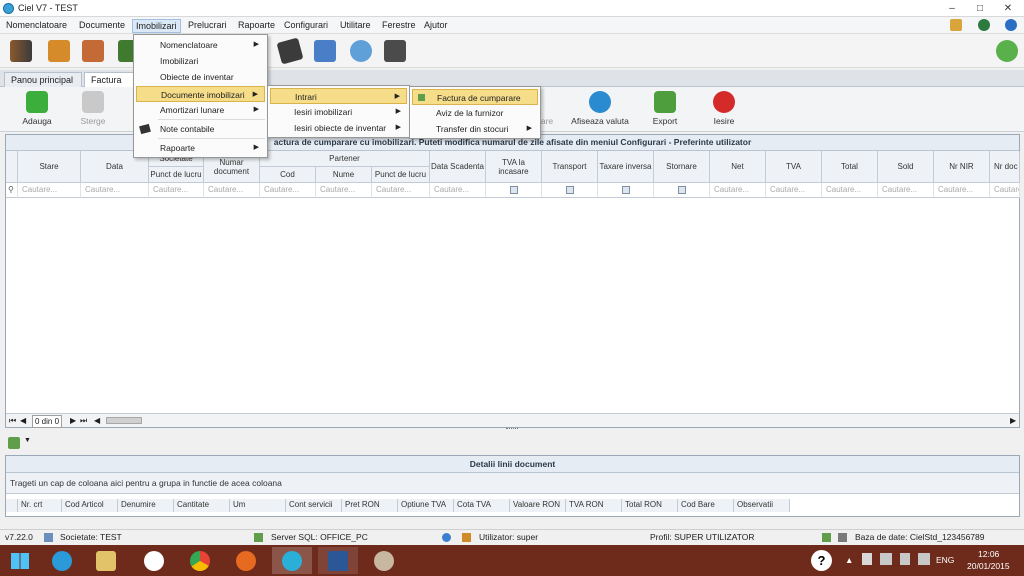 The image size is (1024, 576). I want to click on dcol-pret-ron: Pret RON, so click(370, 505).